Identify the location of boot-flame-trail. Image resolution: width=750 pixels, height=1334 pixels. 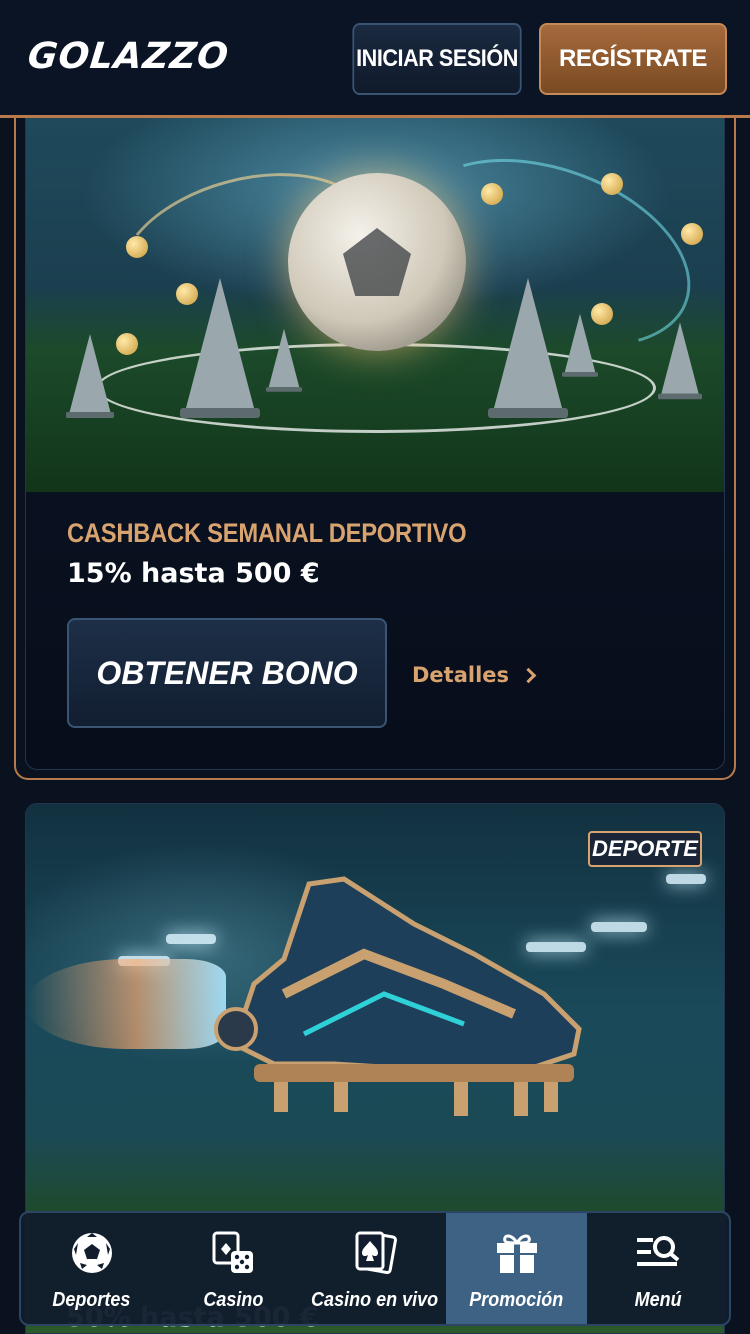
(126, 1004).